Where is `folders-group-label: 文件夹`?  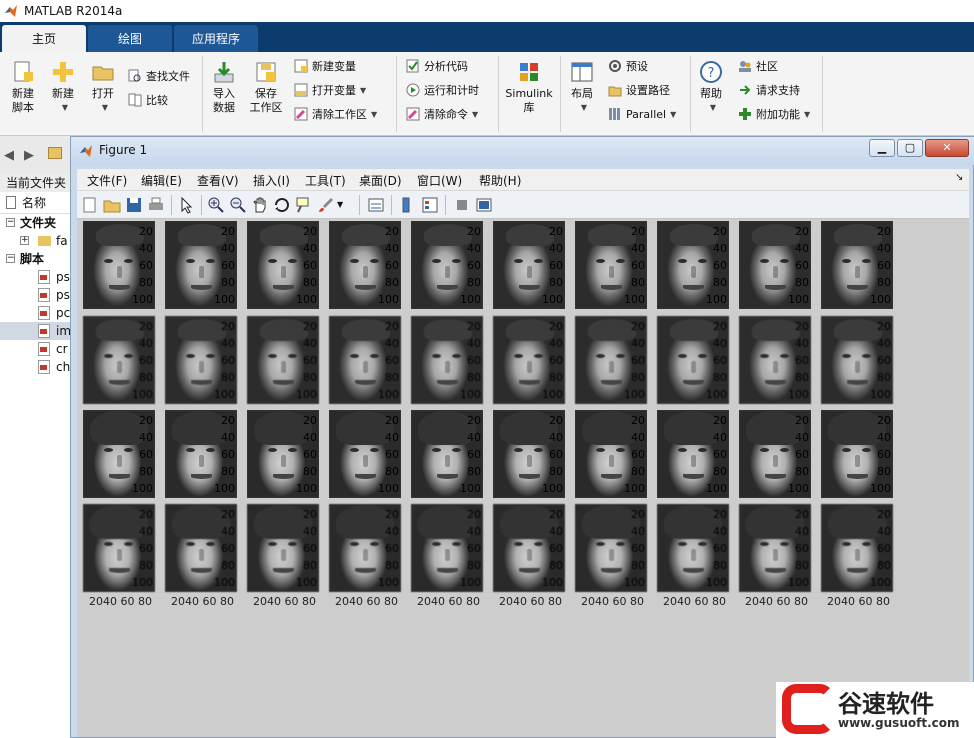 folders-group-label: 文件夹 is located at coordinates (38, 223).